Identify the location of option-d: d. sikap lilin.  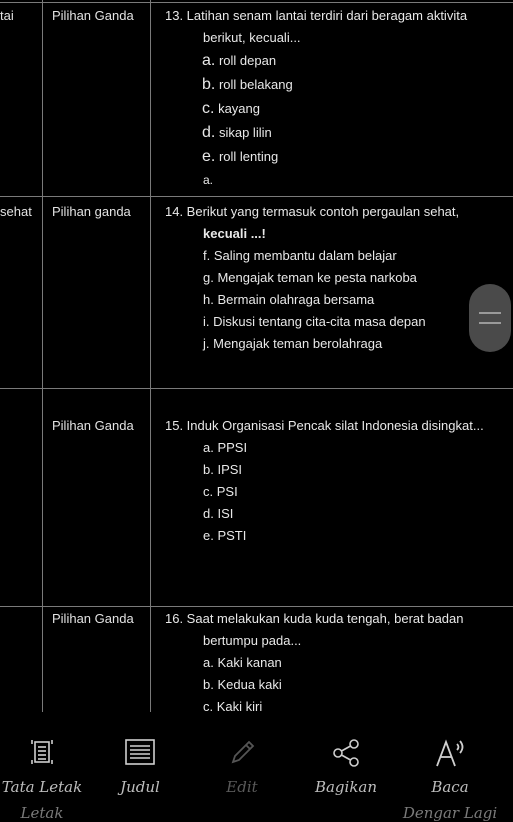
(237, 132).